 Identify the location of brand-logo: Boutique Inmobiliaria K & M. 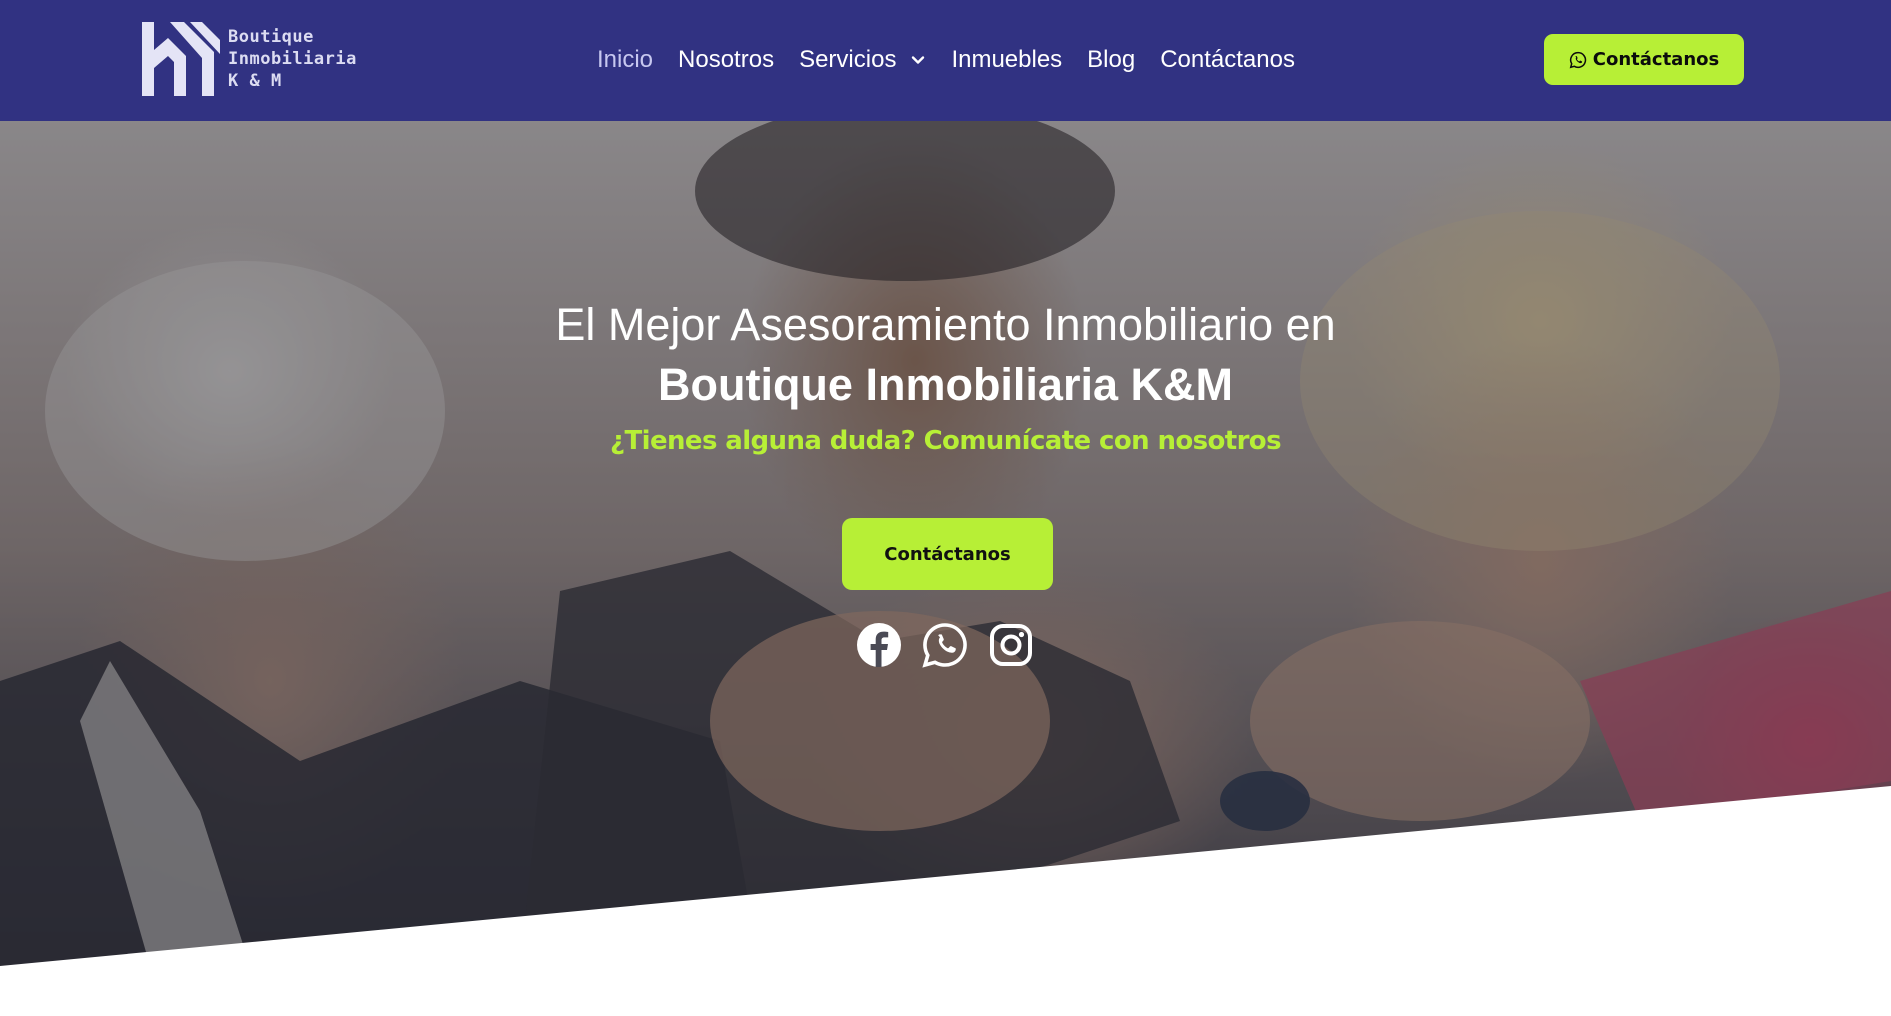
(248, 60).